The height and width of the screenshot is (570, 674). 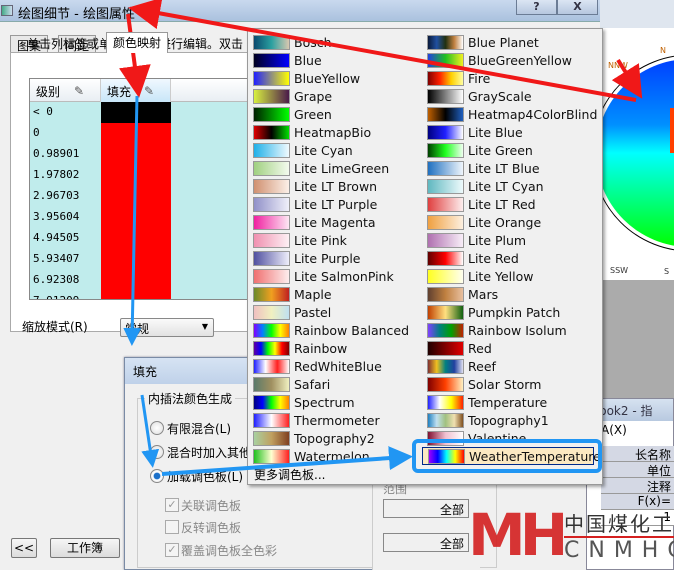 I want to click on palette-item: Topography2, so click(x=334, y=438).